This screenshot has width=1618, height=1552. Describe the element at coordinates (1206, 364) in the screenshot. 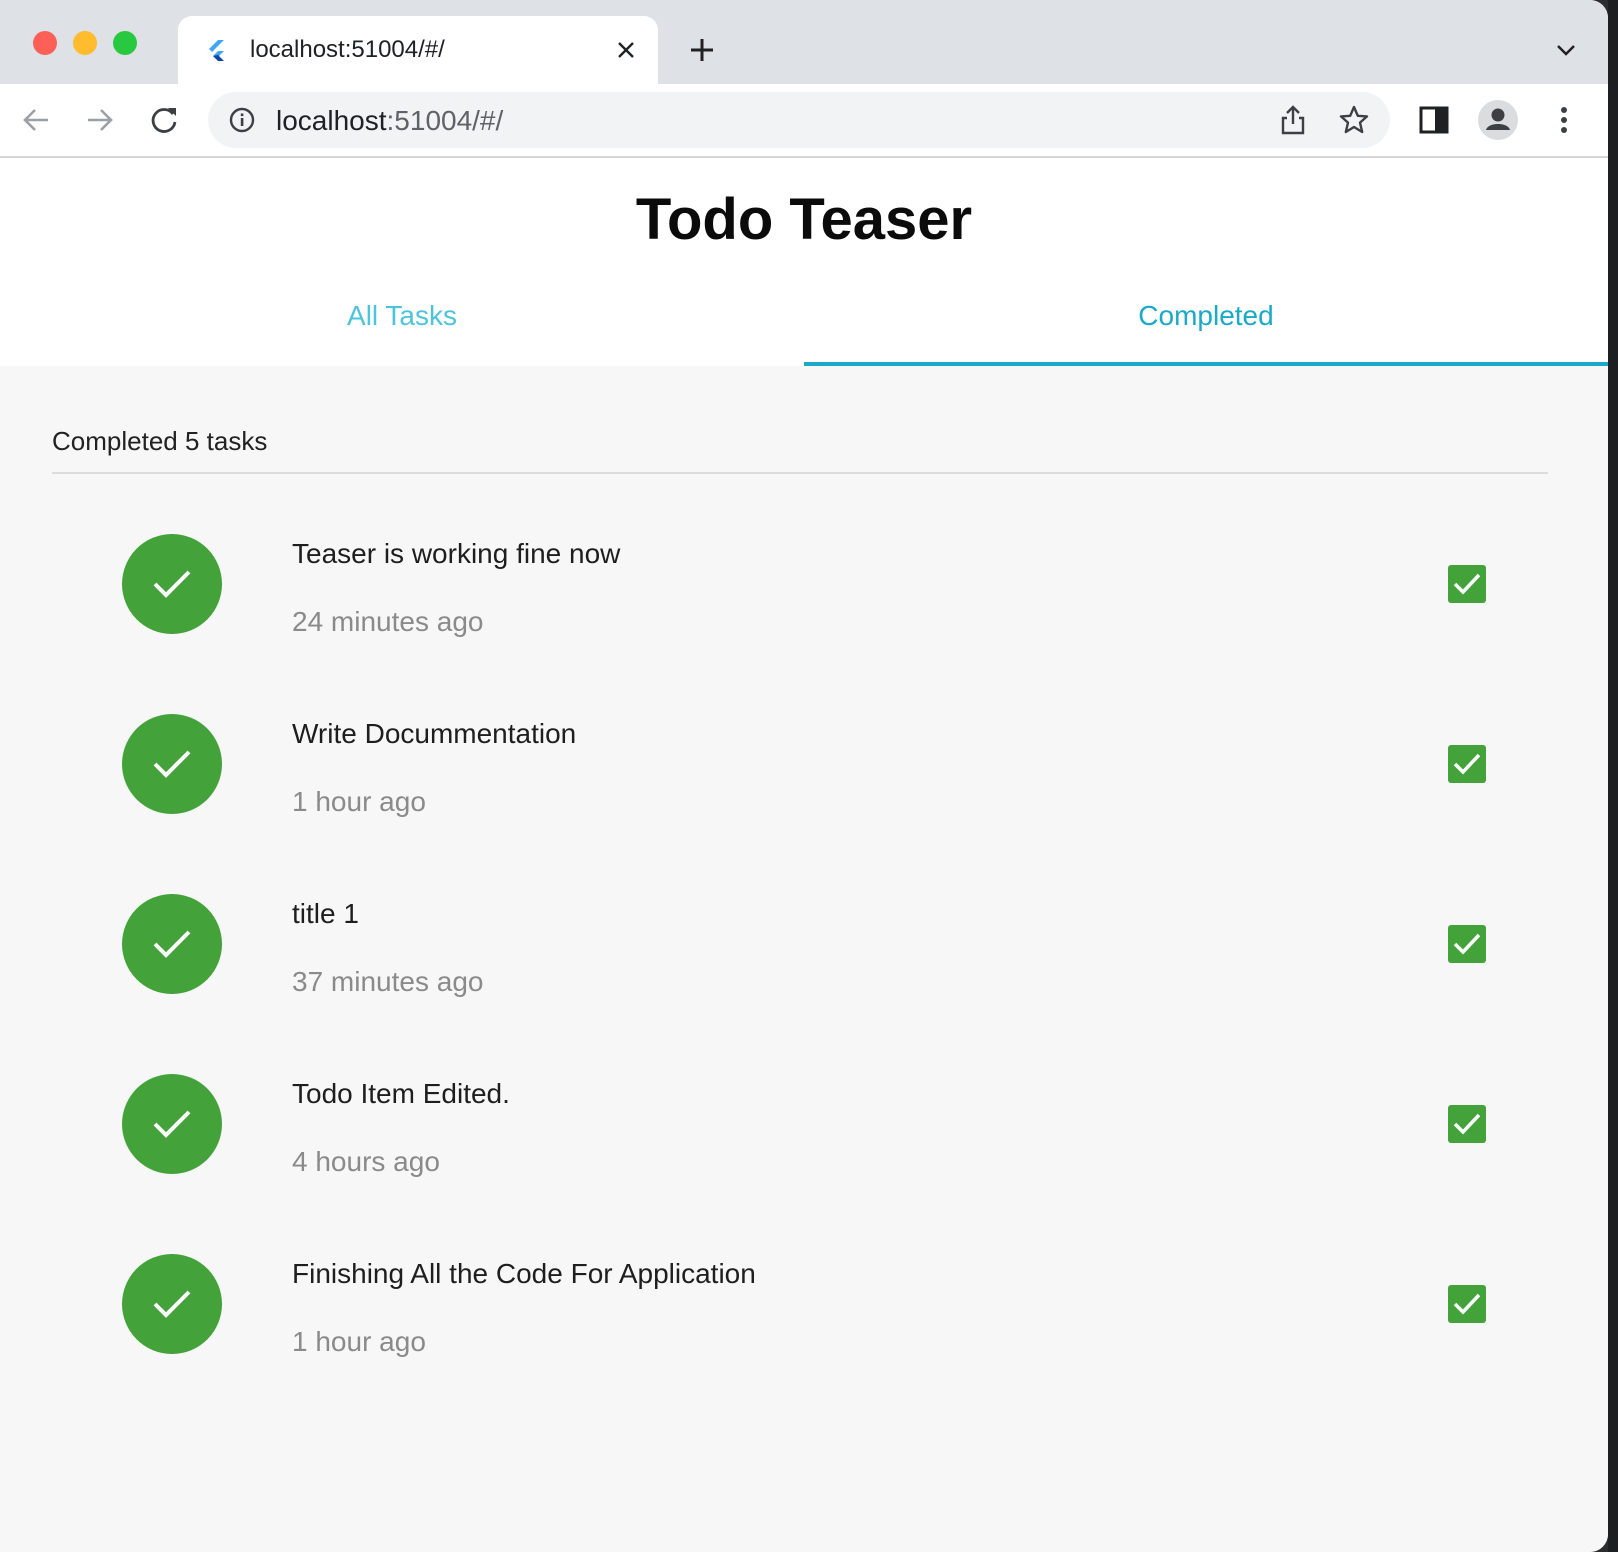

I see `selected-tab-indicator` at that location.